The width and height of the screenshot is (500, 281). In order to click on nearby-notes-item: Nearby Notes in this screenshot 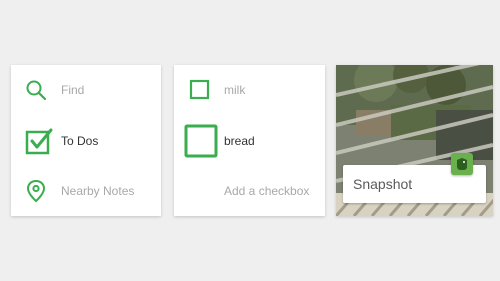, I will do `click(86, 191)`.